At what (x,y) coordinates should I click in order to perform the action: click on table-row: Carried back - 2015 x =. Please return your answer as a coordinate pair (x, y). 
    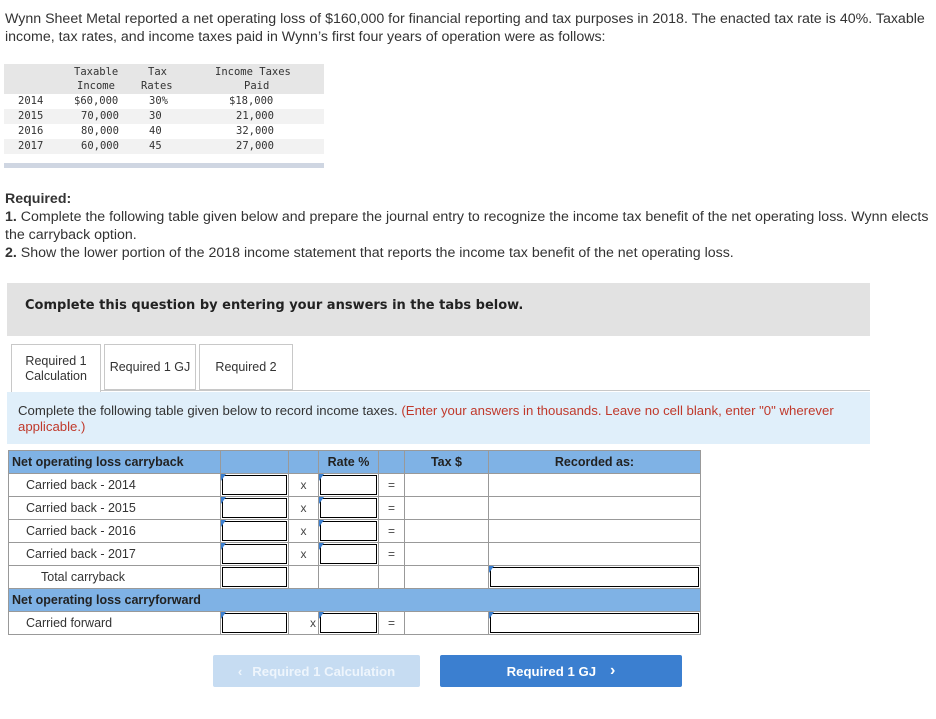
    Looking at the image, I should click on (354, 508).